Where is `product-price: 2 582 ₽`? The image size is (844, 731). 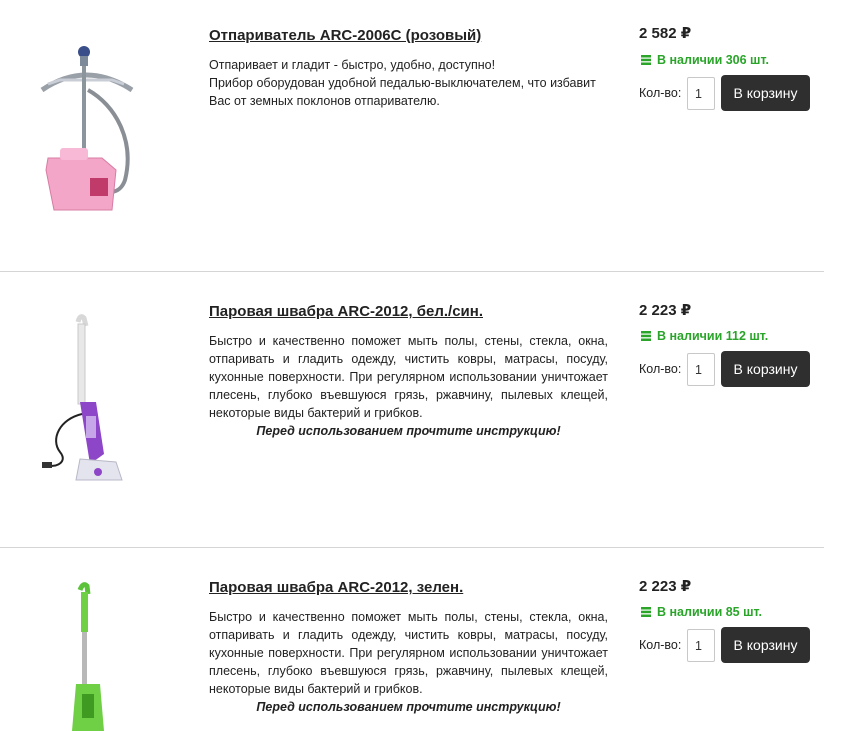
product-price: 2 582 ₽ is located at coordinates (665, 33).